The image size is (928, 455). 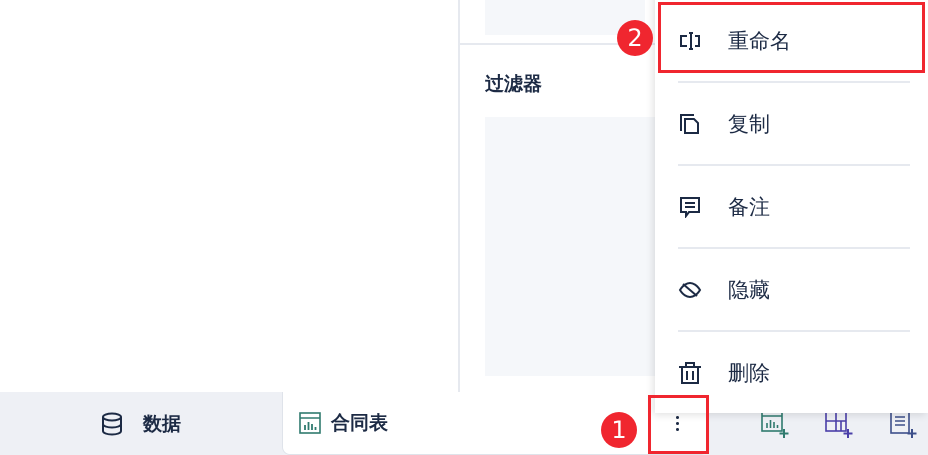 What do you see at coordinates (635, 38) in the screenshot?
I see `step-badge: 2` at bounding box center [635, 38].